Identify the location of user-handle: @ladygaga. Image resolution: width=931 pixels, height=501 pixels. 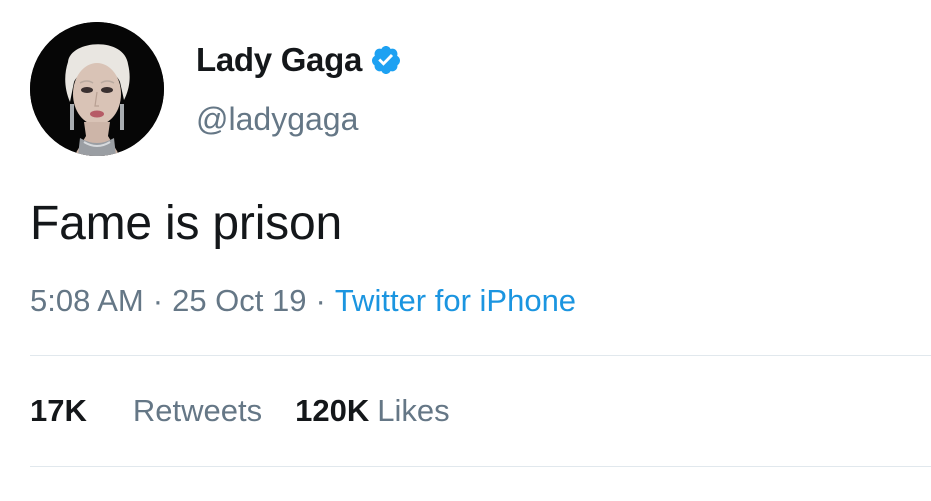
(277, 119).